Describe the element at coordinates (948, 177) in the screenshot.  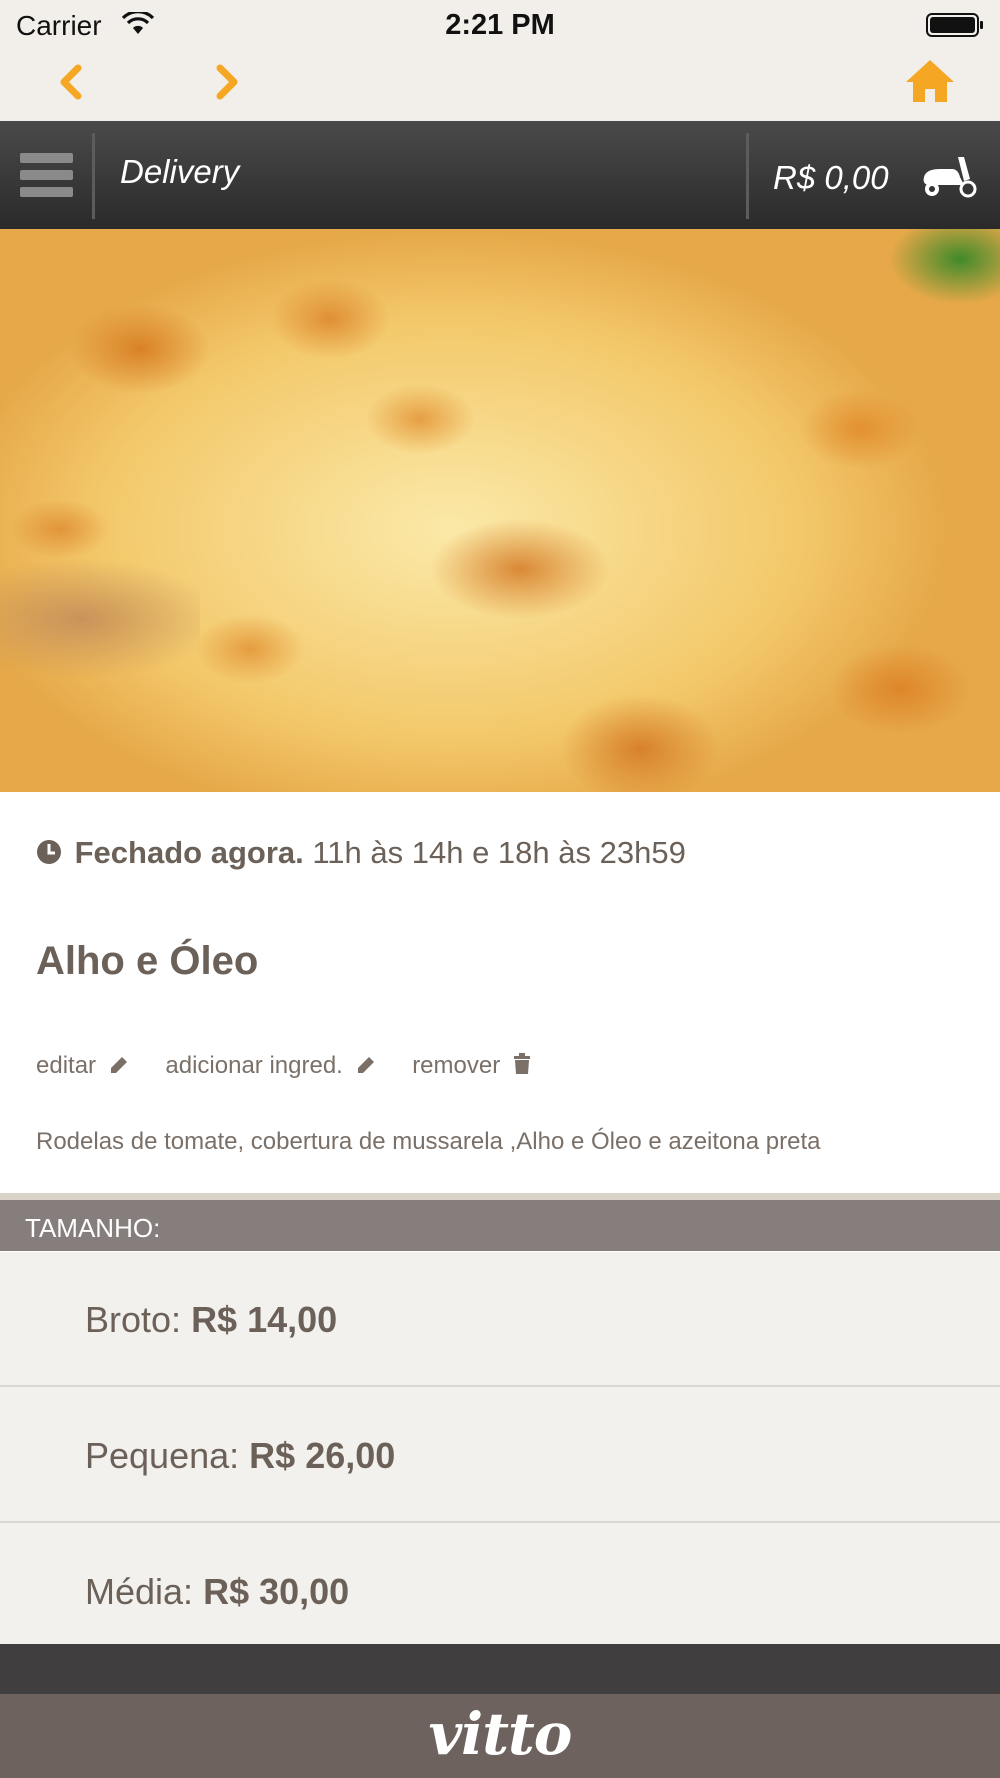
I see `scooter-icon` at that location.